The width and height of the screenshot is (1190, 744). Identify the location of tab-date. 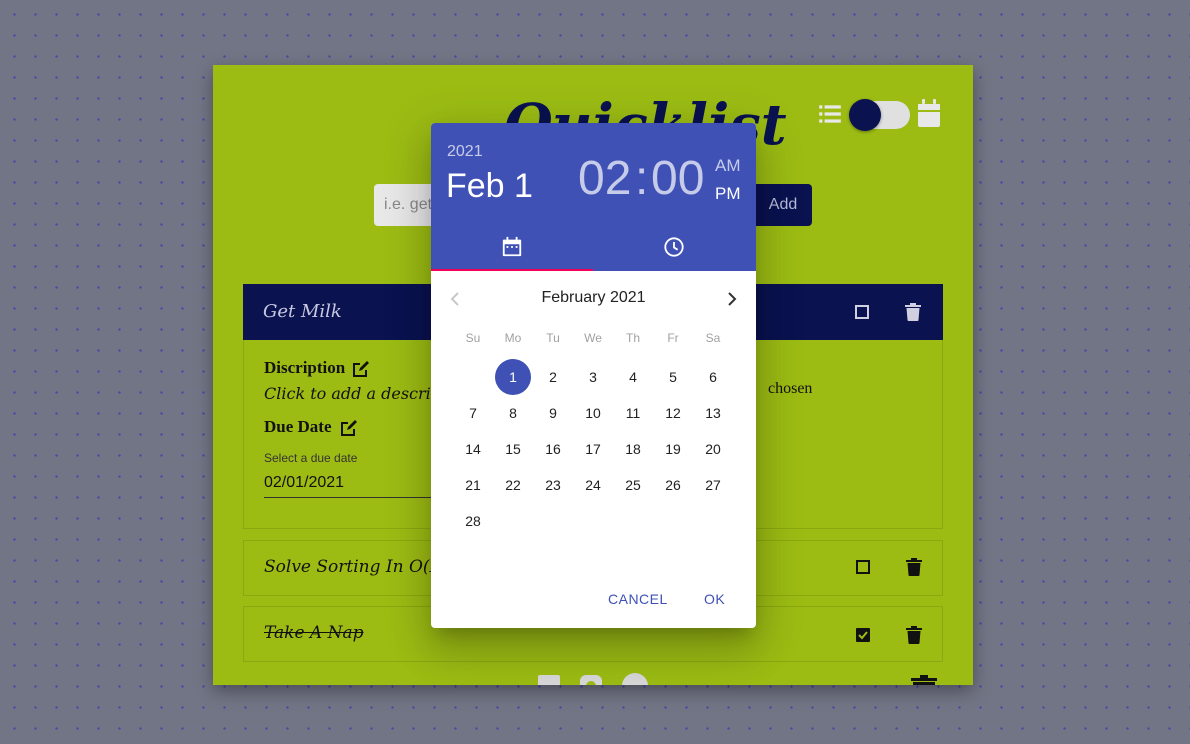
(512, 247).